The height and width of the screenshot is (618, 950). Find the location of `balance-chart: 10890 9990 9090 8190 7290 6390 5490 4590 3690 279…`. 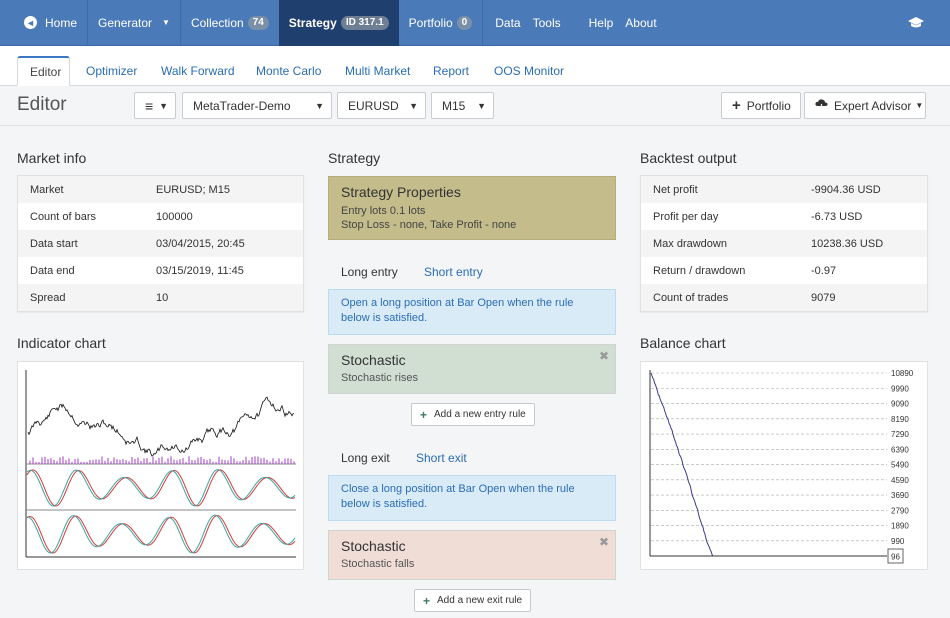

balance-chart: 10890 9990 9090 8190 7290 6390 5490 4590 3690 279… is located at coordinates (784, 465).